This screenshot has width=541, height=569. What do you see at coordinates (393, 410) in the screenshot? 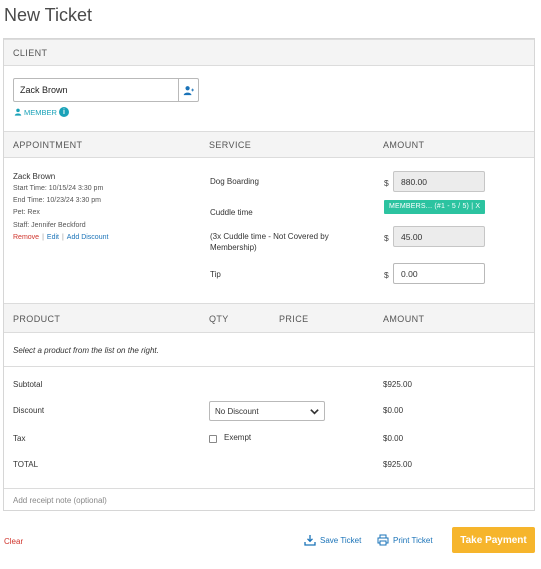
I see `discount-value: $0.00` at bounding box center [393, 410].